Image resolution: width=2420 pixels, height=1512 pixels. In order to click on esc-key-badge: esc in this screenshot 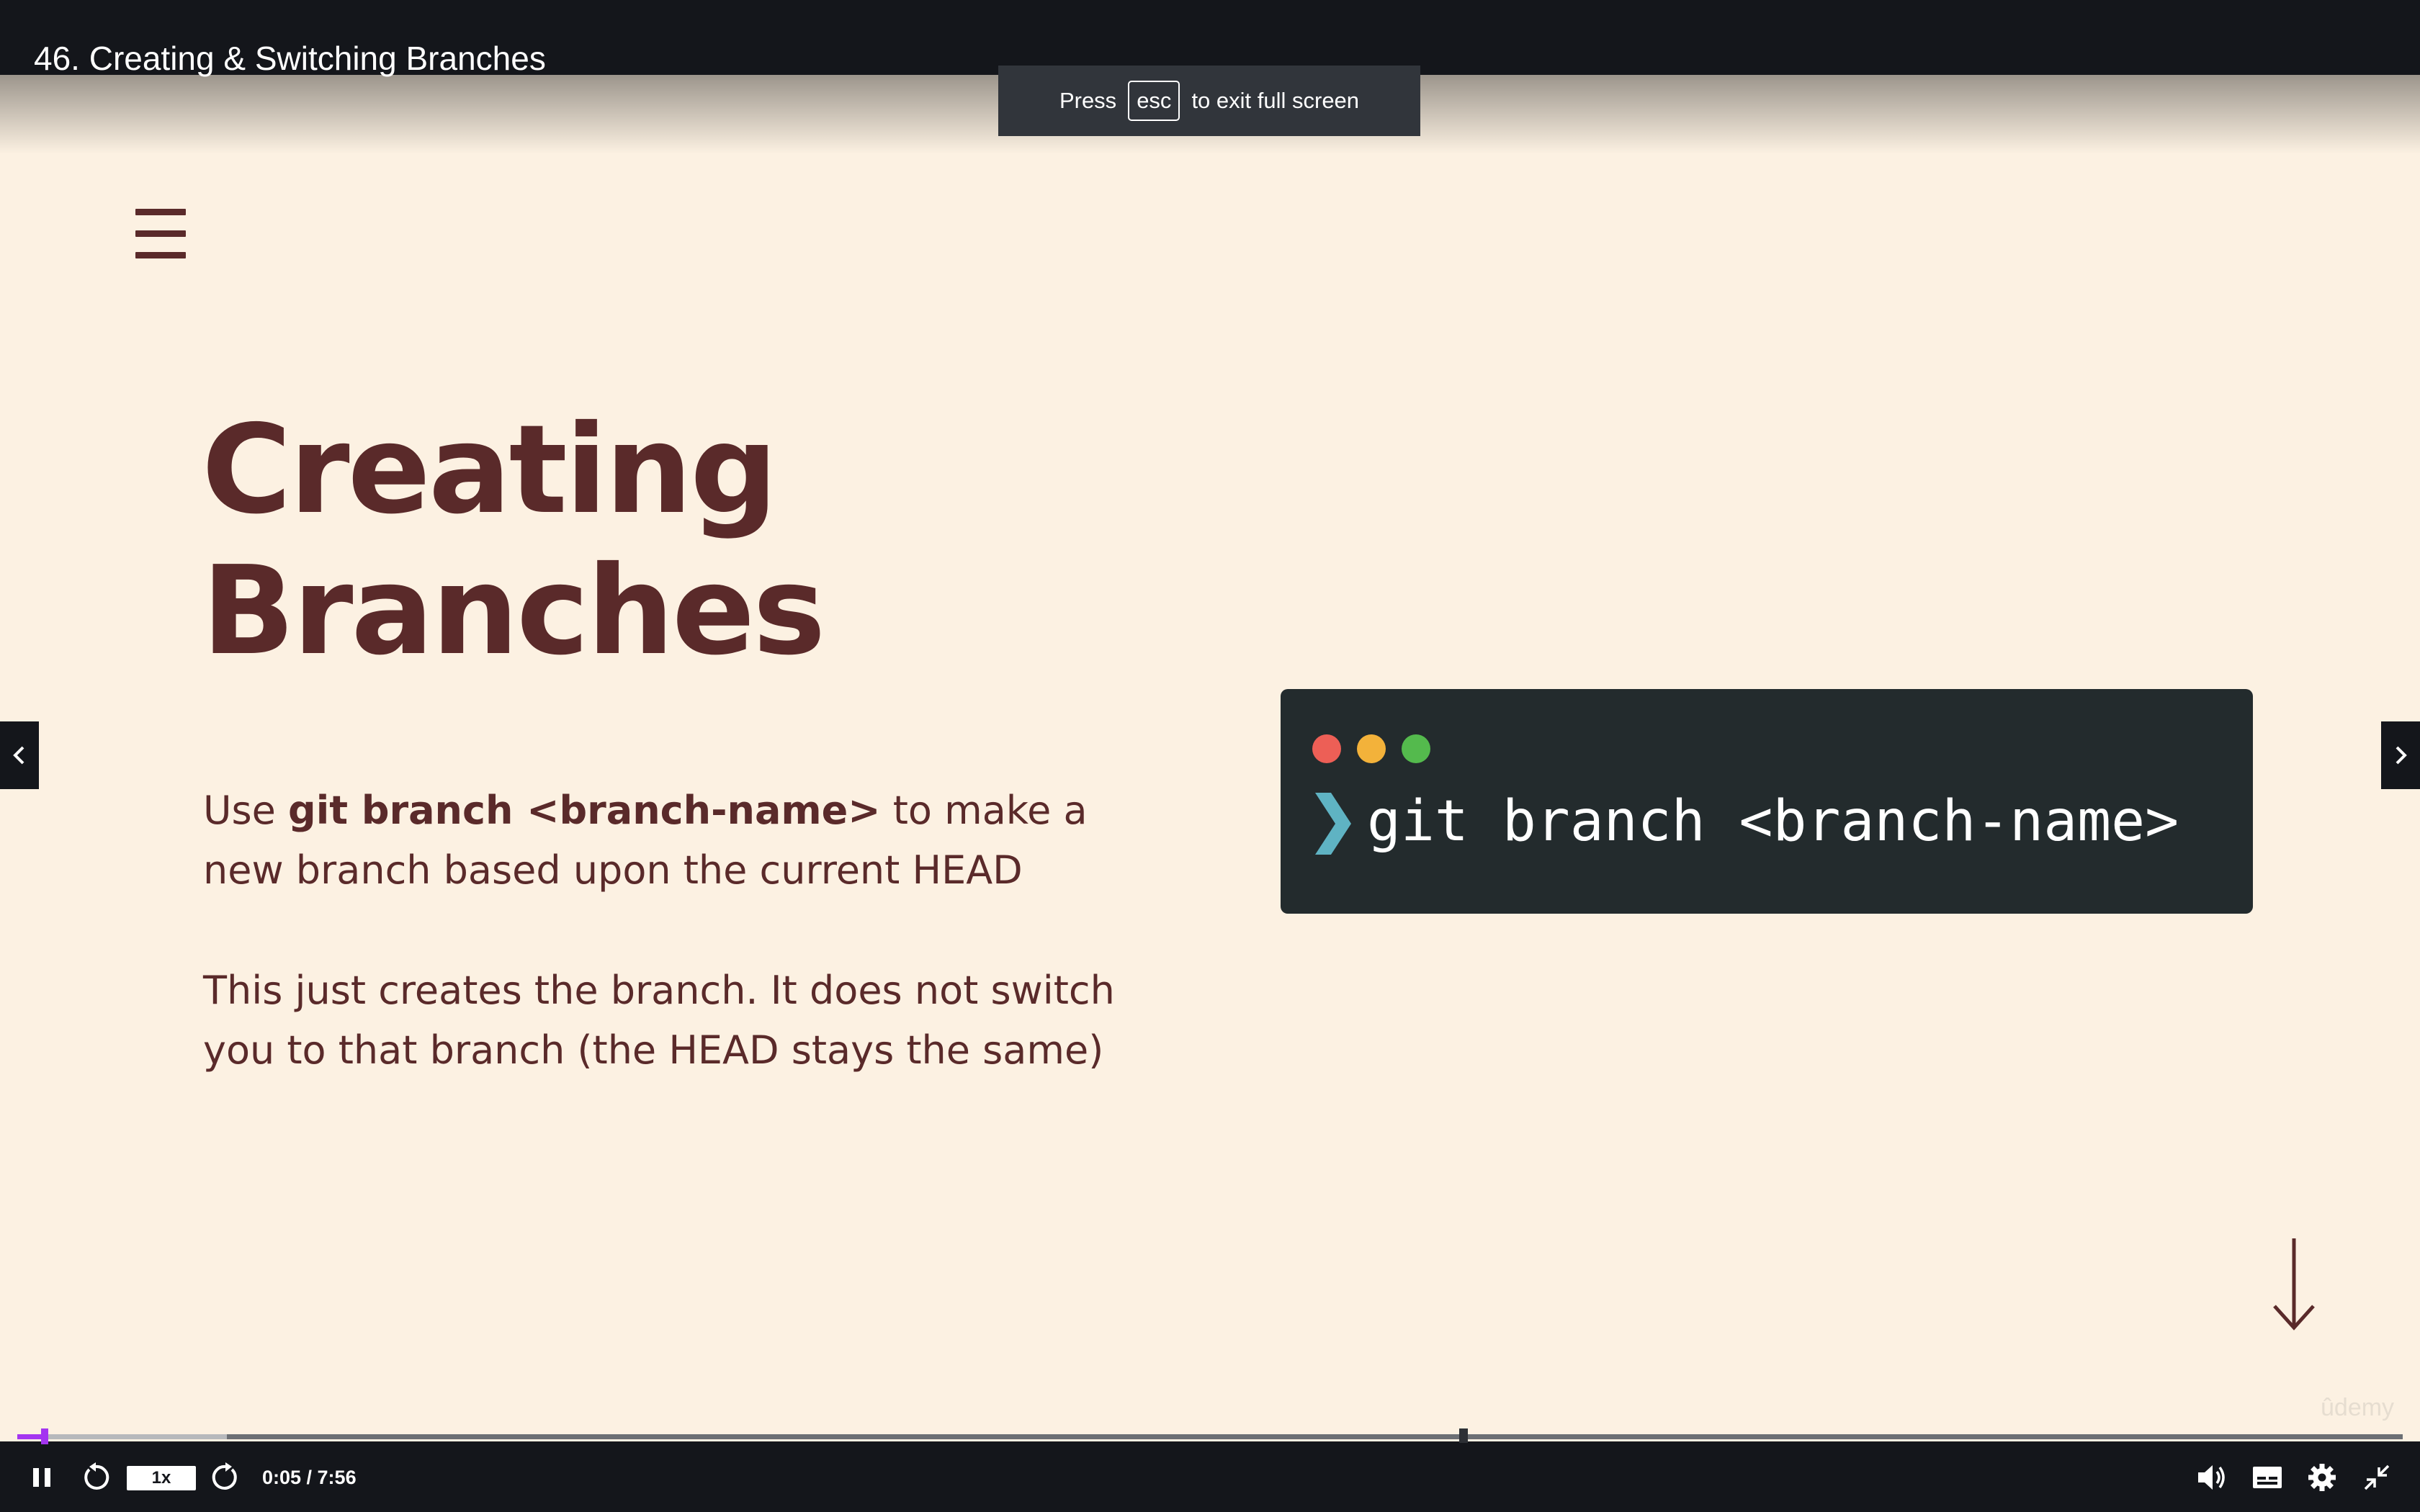, I will do `click(1154, 101)`.